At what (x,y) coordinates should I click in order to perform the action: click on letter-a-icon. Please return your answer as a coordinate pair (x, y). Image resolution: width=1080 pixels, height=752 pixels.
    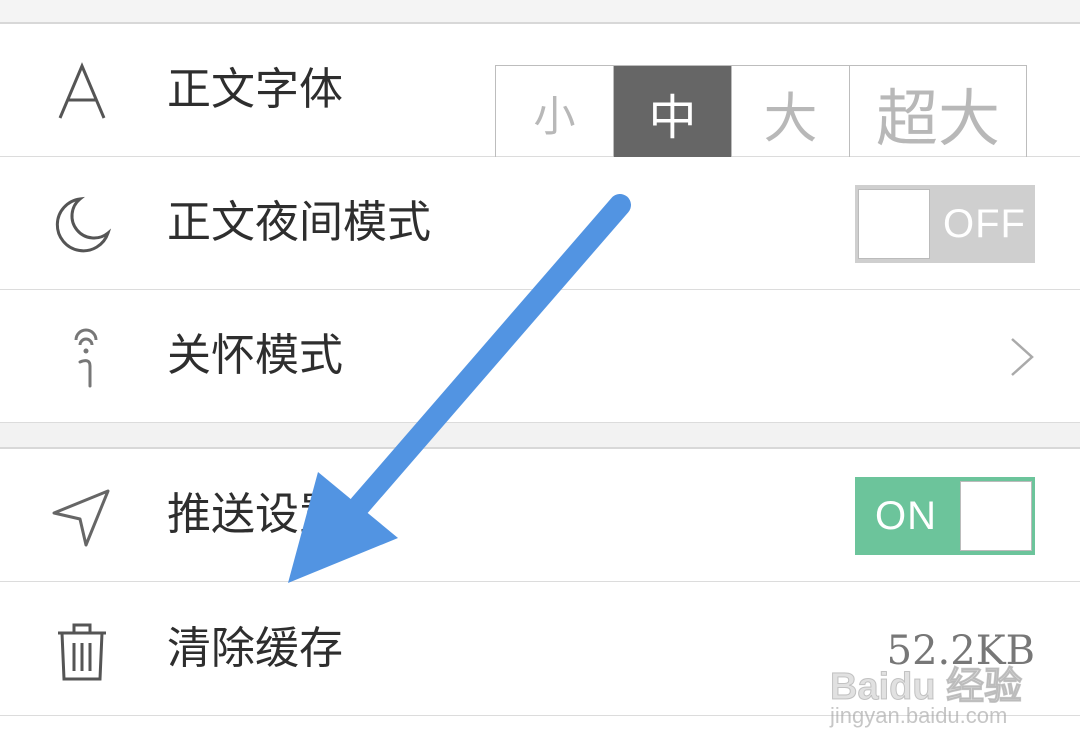
    Looking at the image, I should click on (82, 90).